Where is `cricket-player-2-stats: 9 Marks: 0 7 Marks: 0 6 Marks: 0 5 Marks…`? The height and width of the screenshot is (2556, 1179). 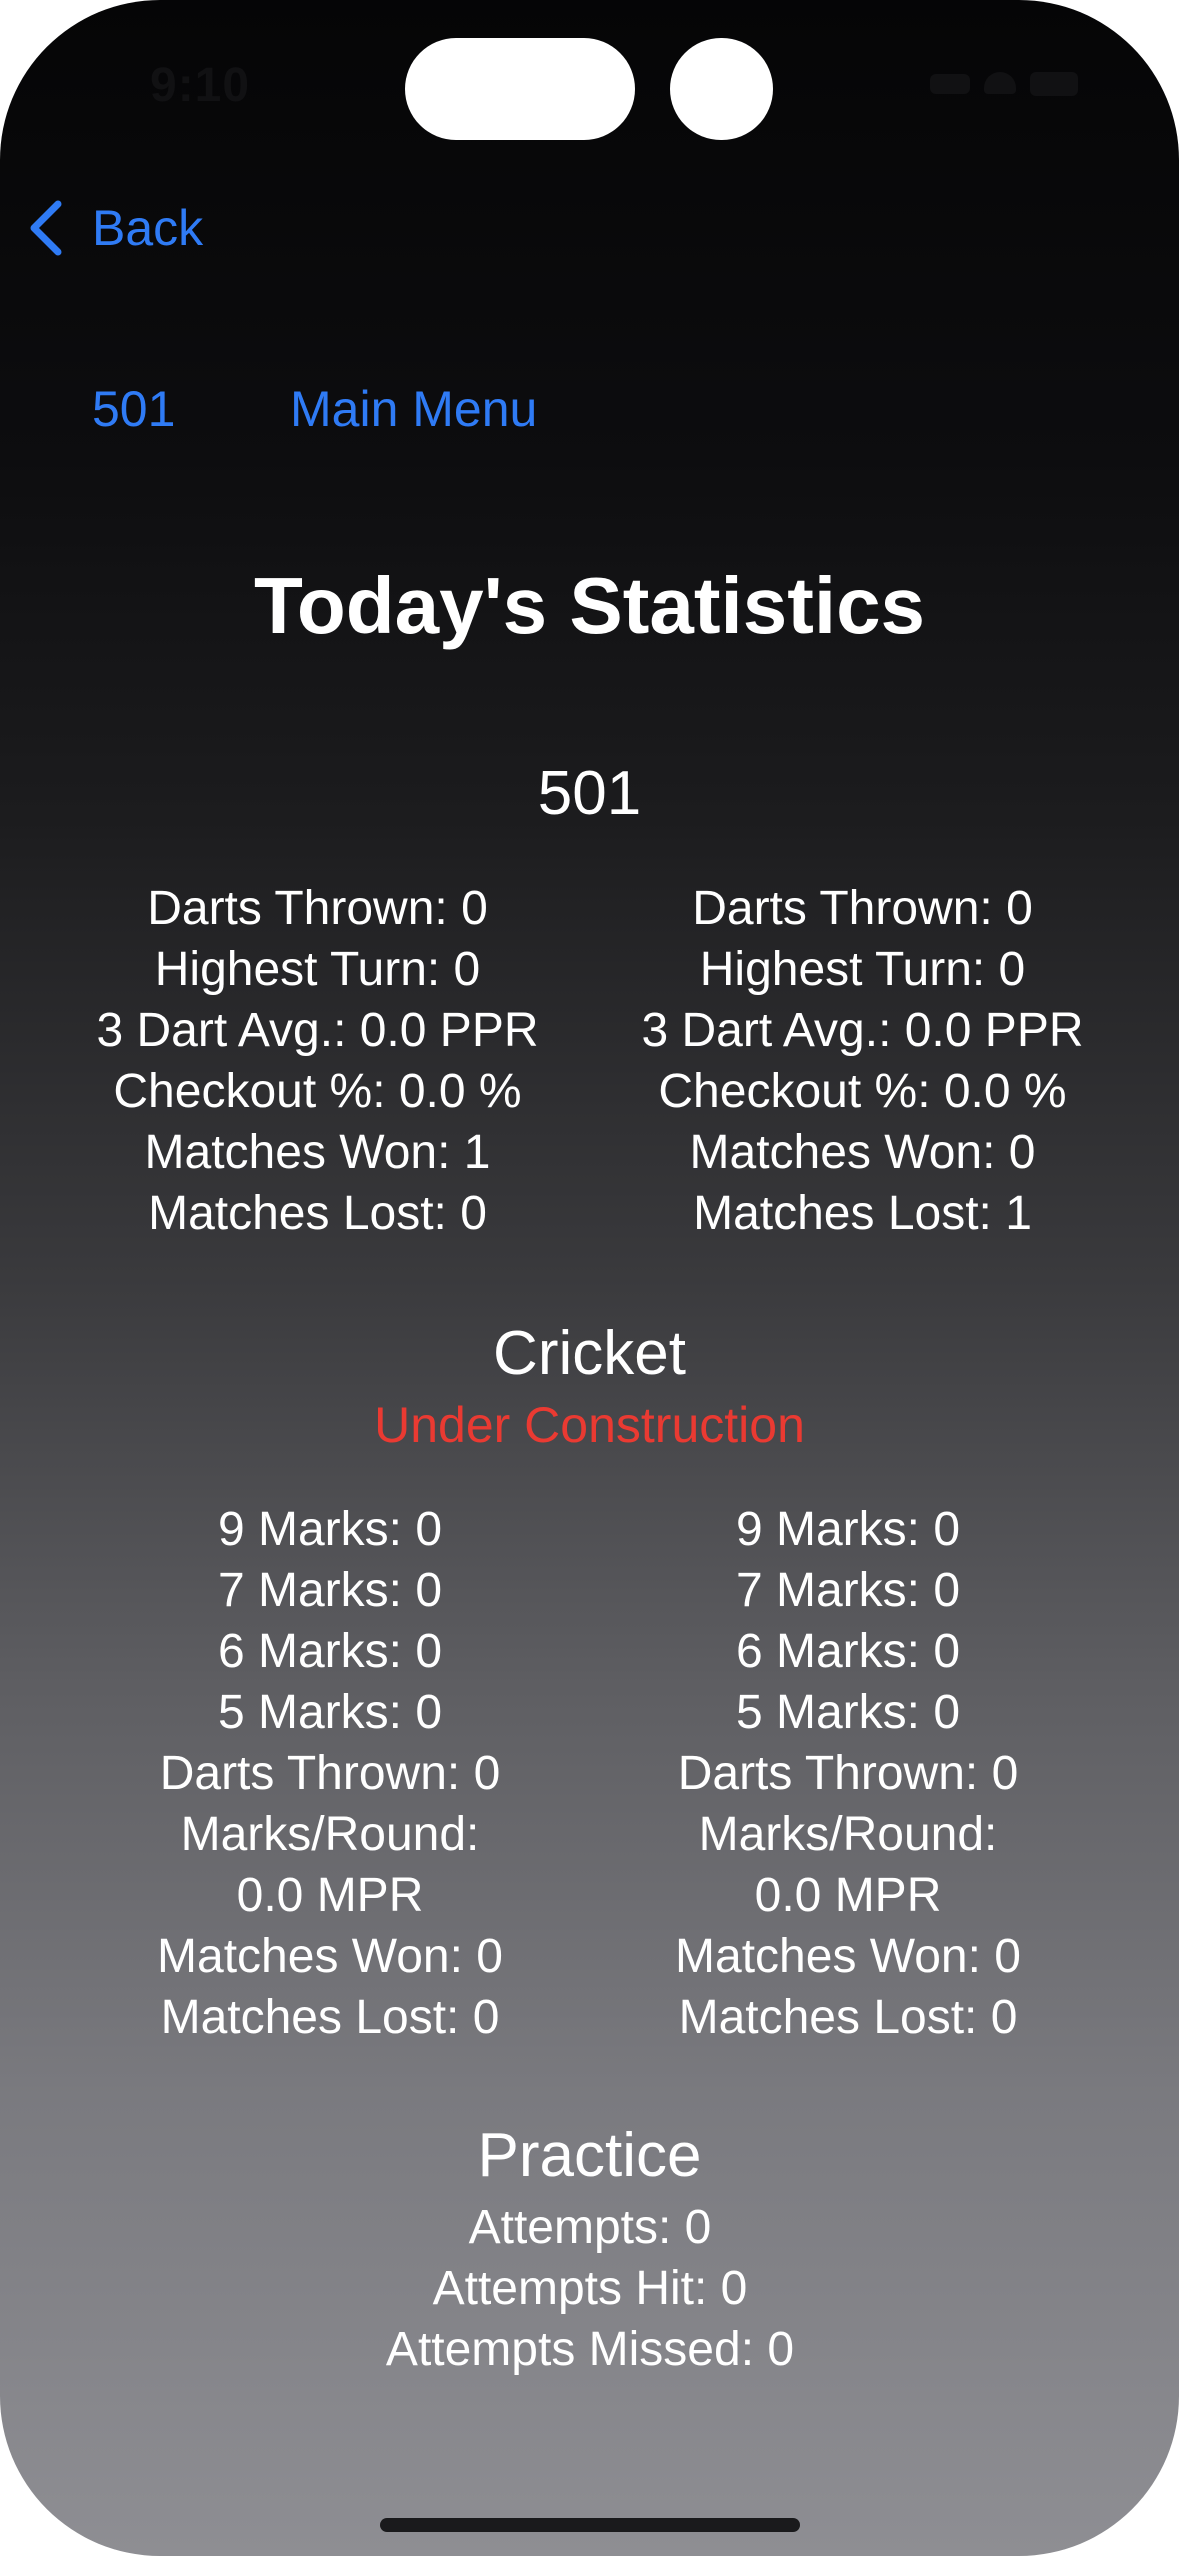 cricket-player-2-stats: 9 Marks: 0 7 Marks: 0 6 Marks: 0 5 Marks… is located at coordinates (848, 1773).